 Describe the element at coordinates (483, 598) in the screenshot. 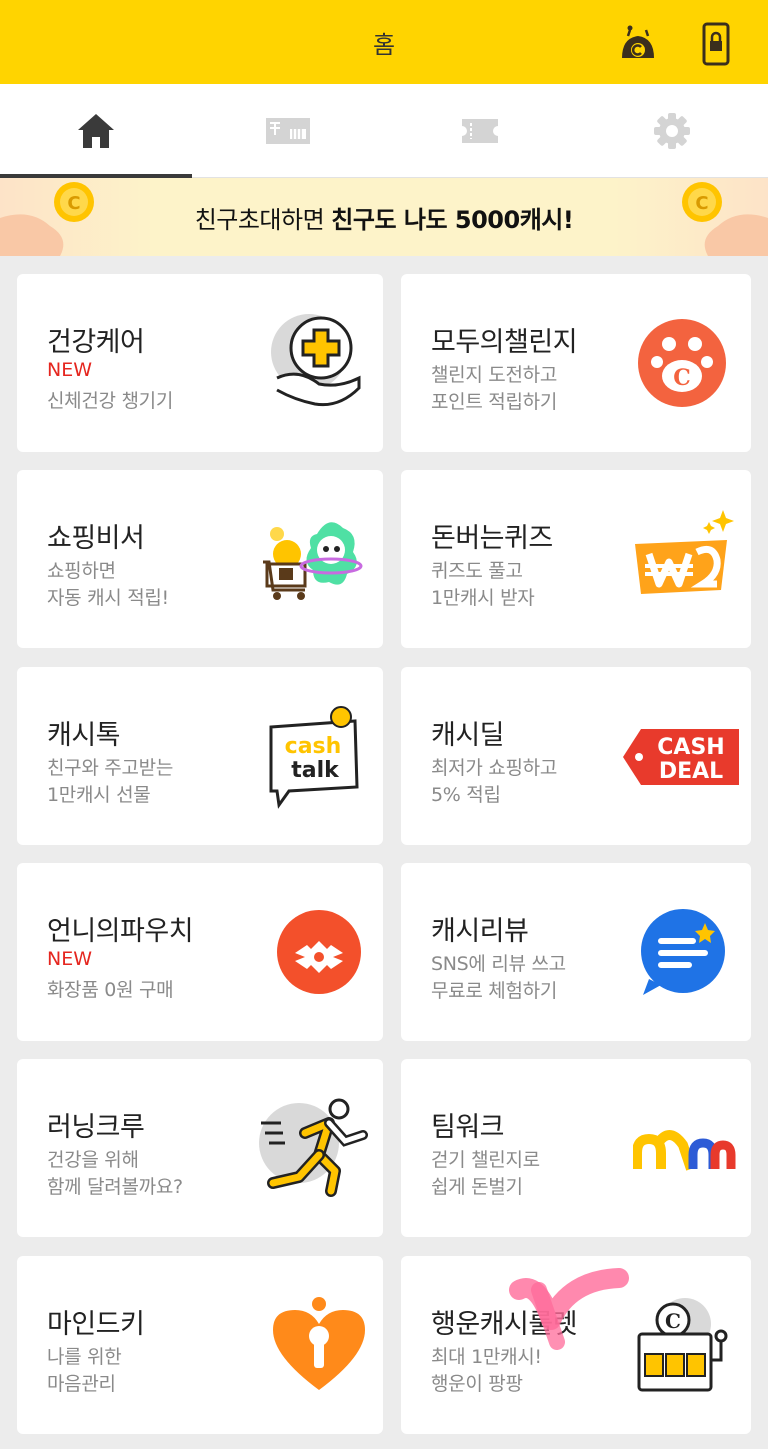

I see `card-subtitle-2: 1만캐시 받자` at that location.